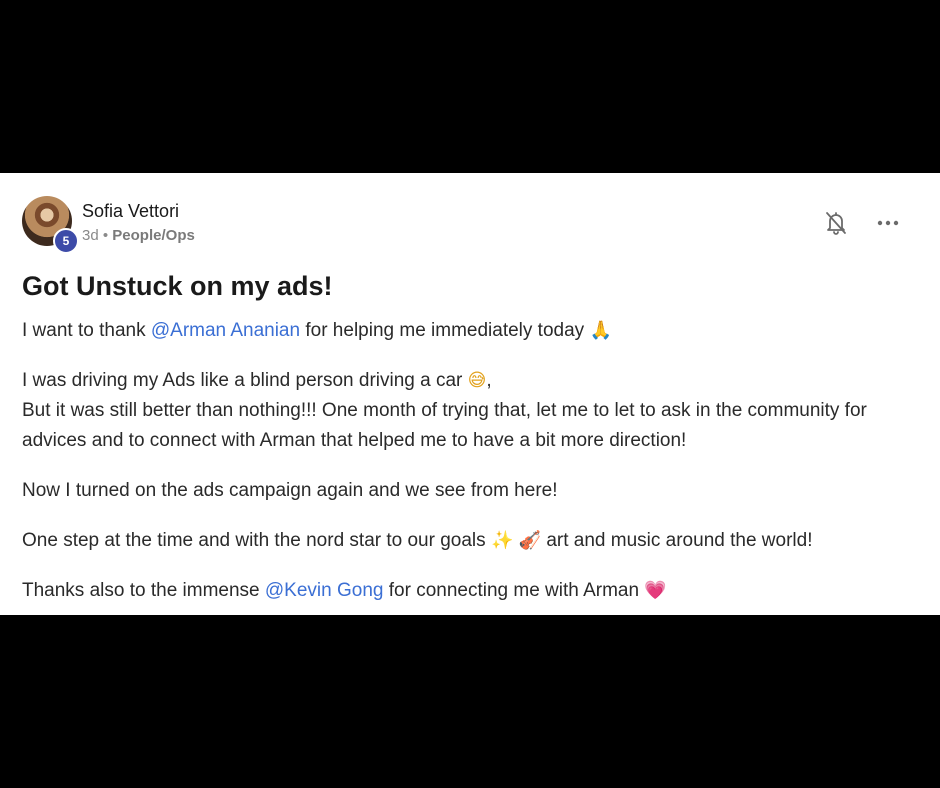 This screenshot has height=788, width=940. I want to click on heart-emoji-icon: 💗, so click(655, 590).